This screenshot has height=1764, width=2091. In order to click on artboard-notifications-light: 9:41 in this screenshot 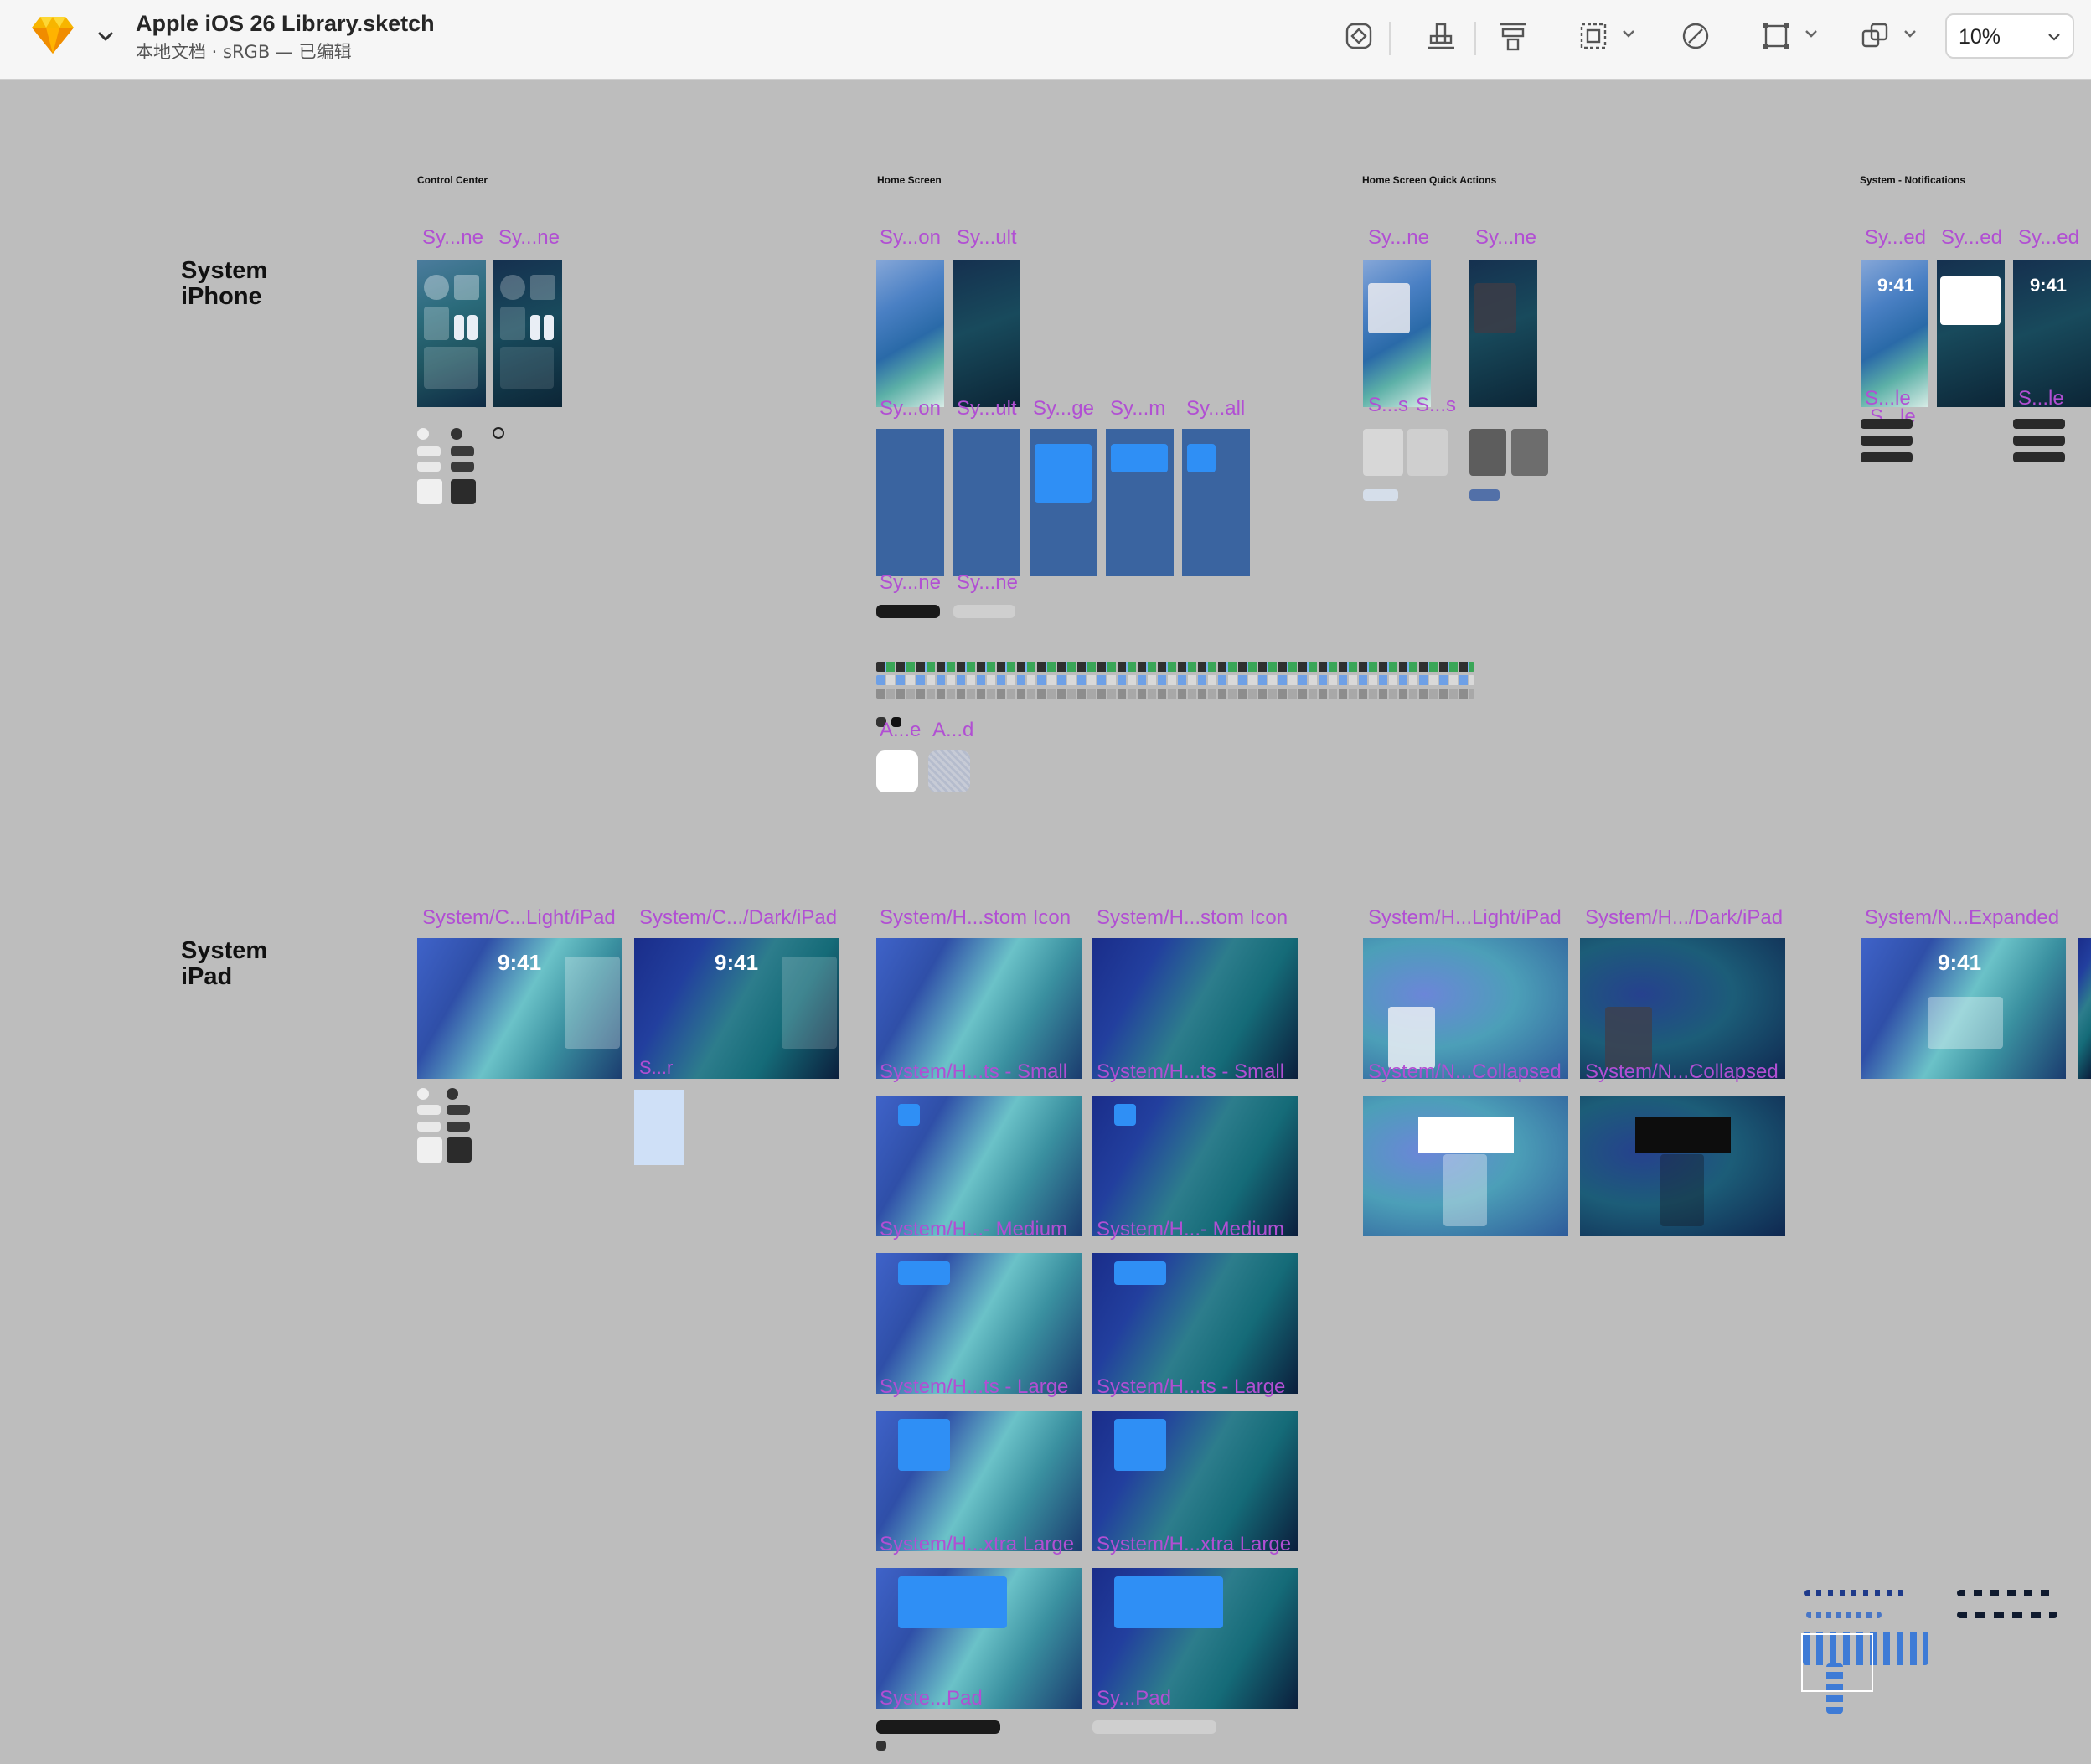, I will do `click(1894, 333)`.